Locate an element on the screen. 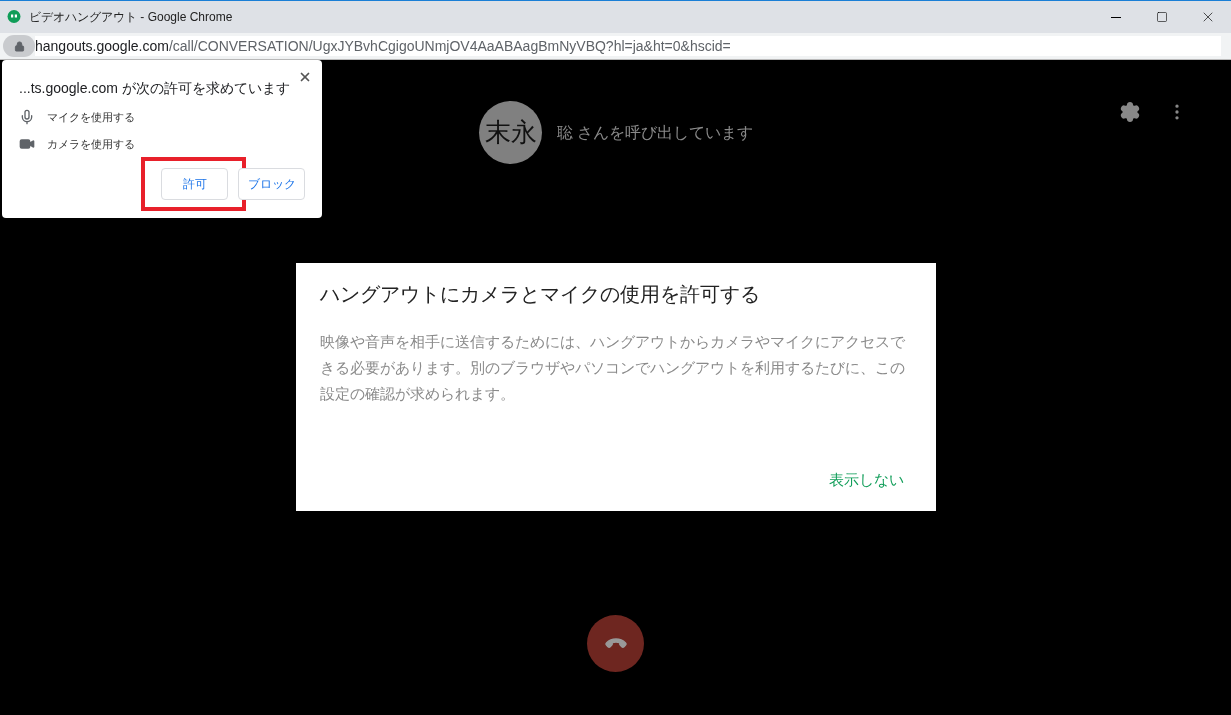  microphone-icon is located at coordinates (27, 117).